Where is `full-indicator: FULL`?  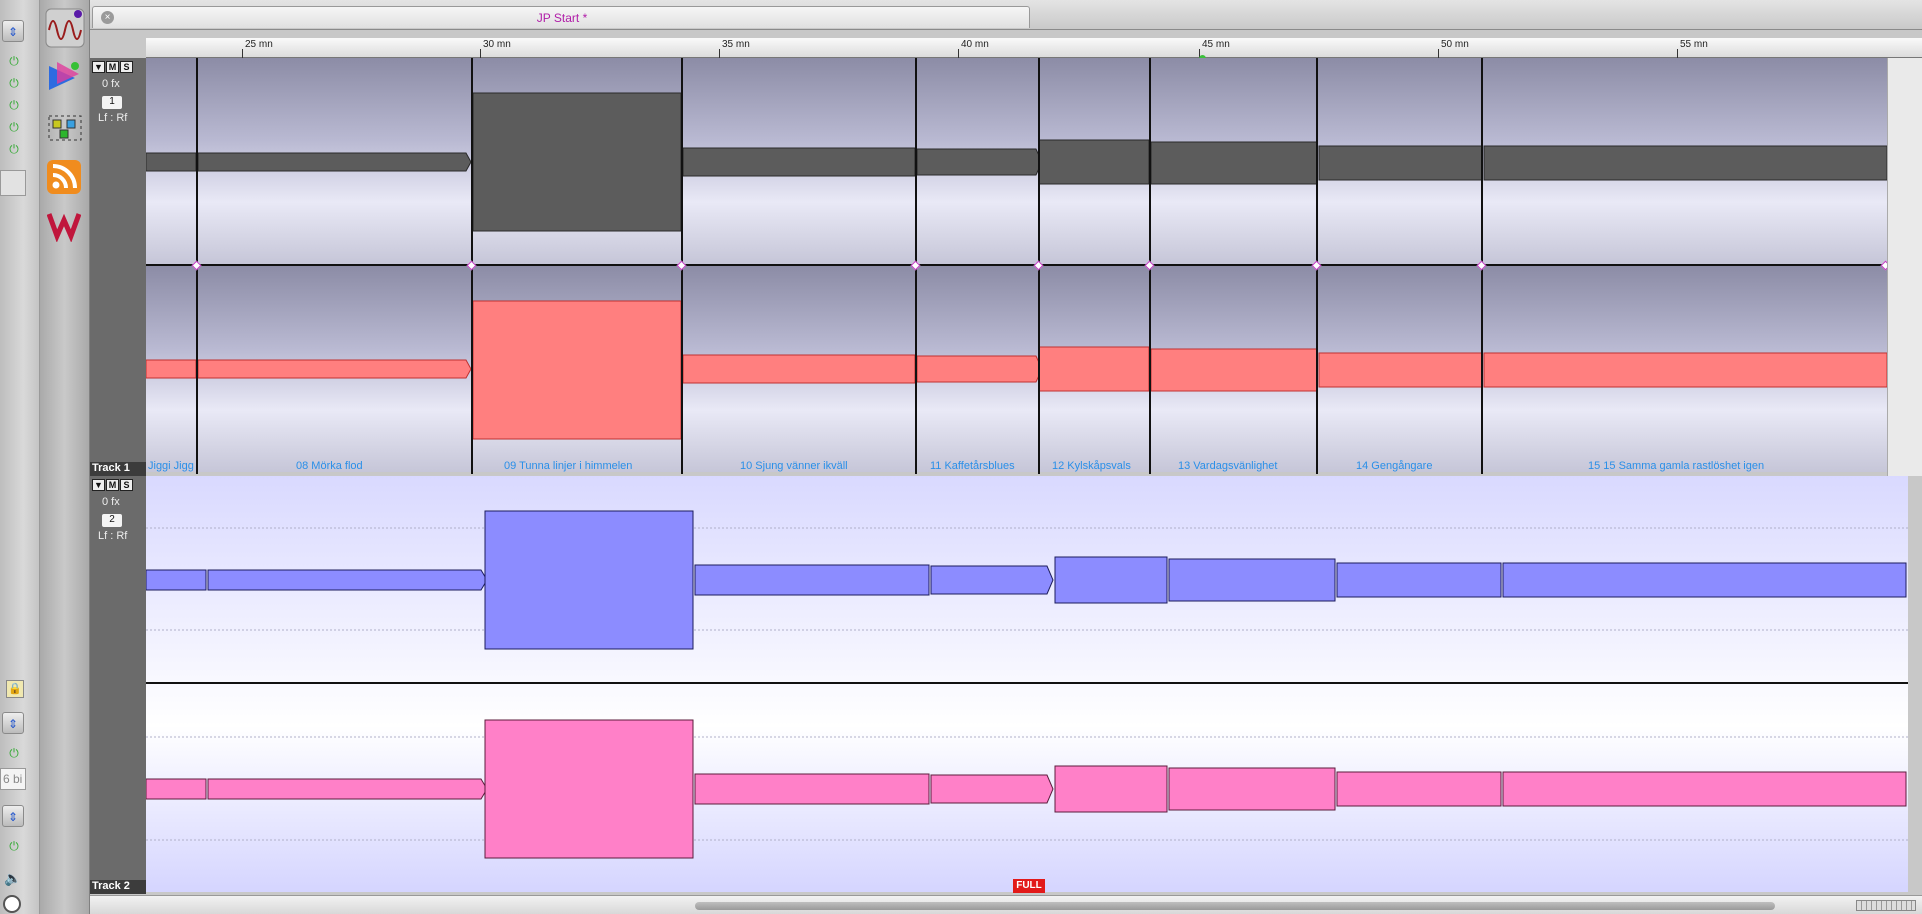 full-indicator: FULL is located at coordinates (1029, 886).